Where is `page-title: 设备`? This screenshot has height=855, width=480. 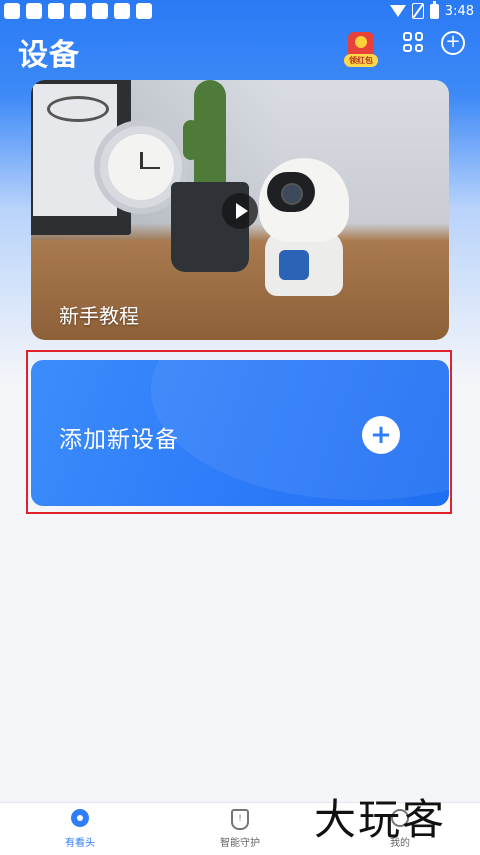 page-title: 设备 is located at coordinates (49, 55).